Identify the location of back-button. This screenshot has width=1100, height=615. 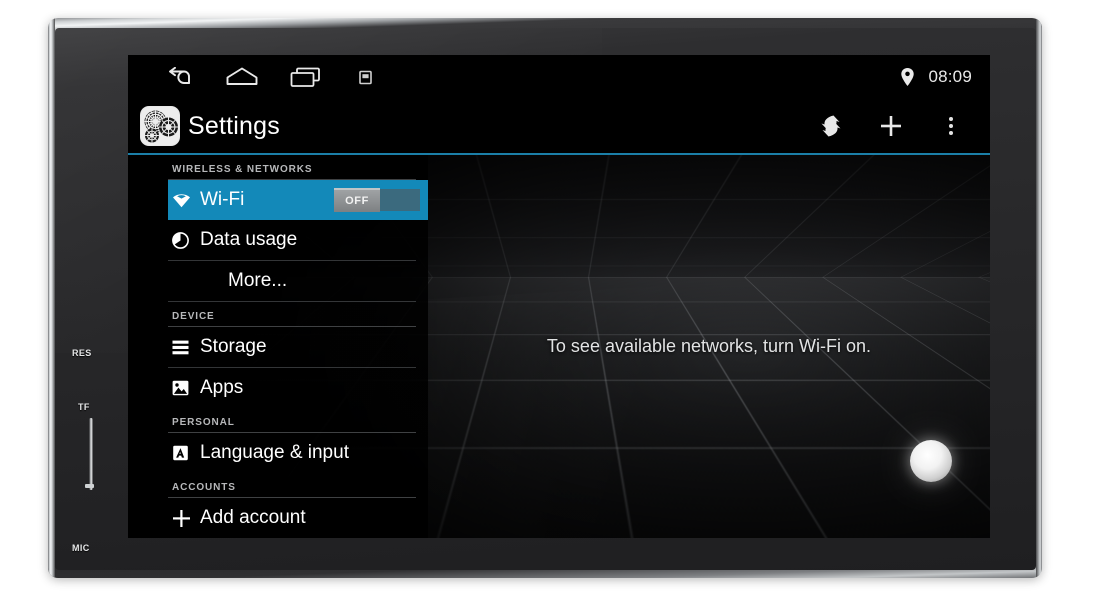
(178, 77).